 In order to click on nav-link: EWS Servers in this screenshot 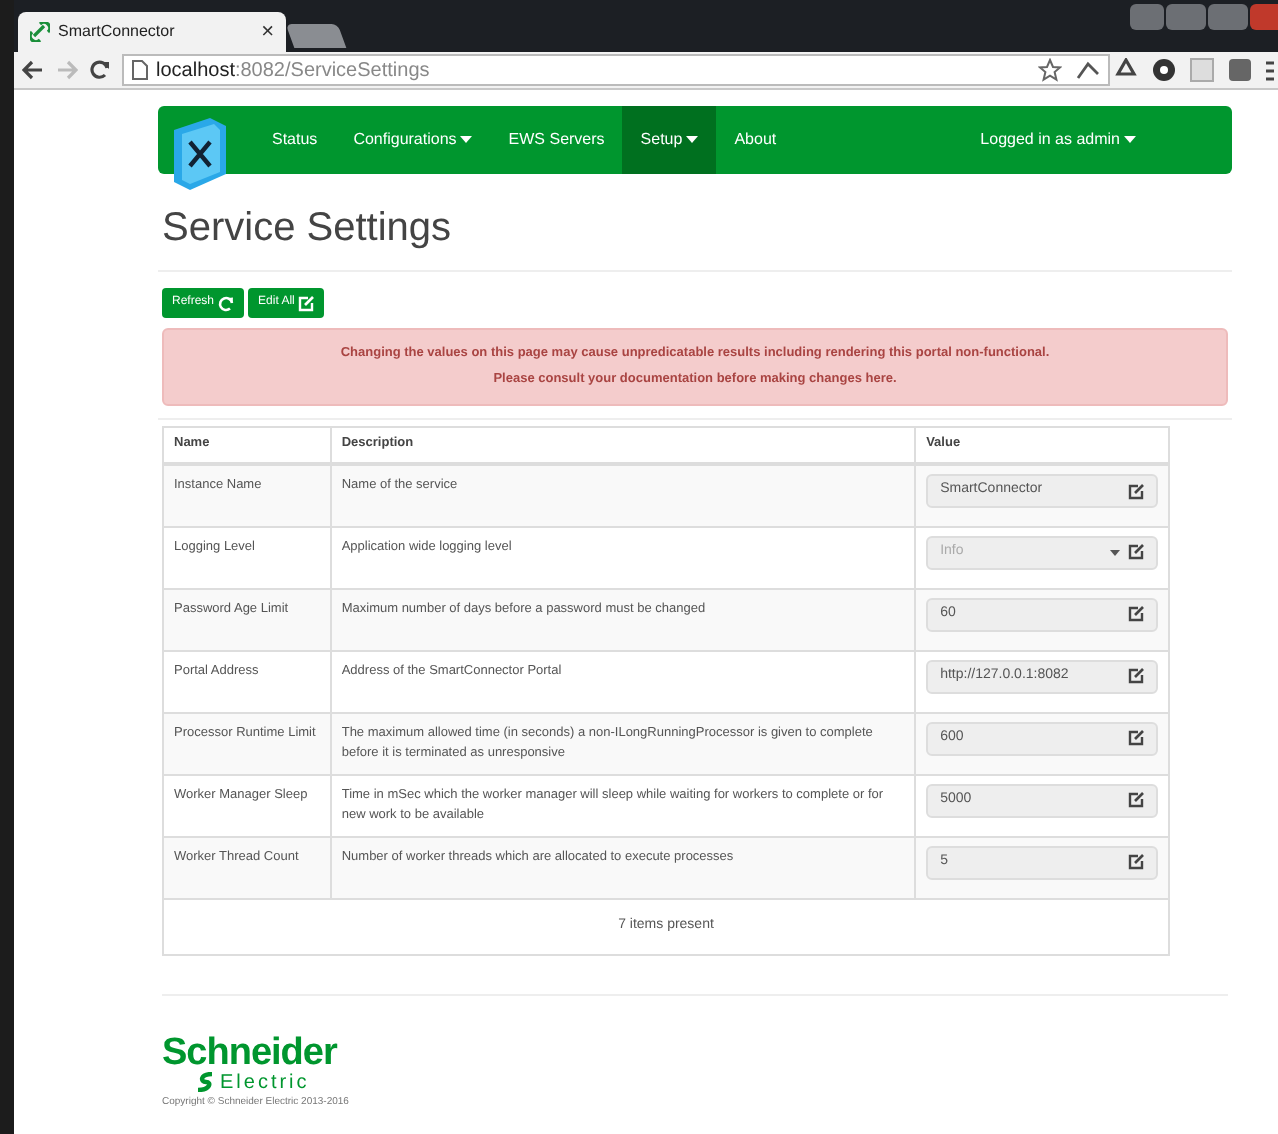, I will do `click(556, 140)`.